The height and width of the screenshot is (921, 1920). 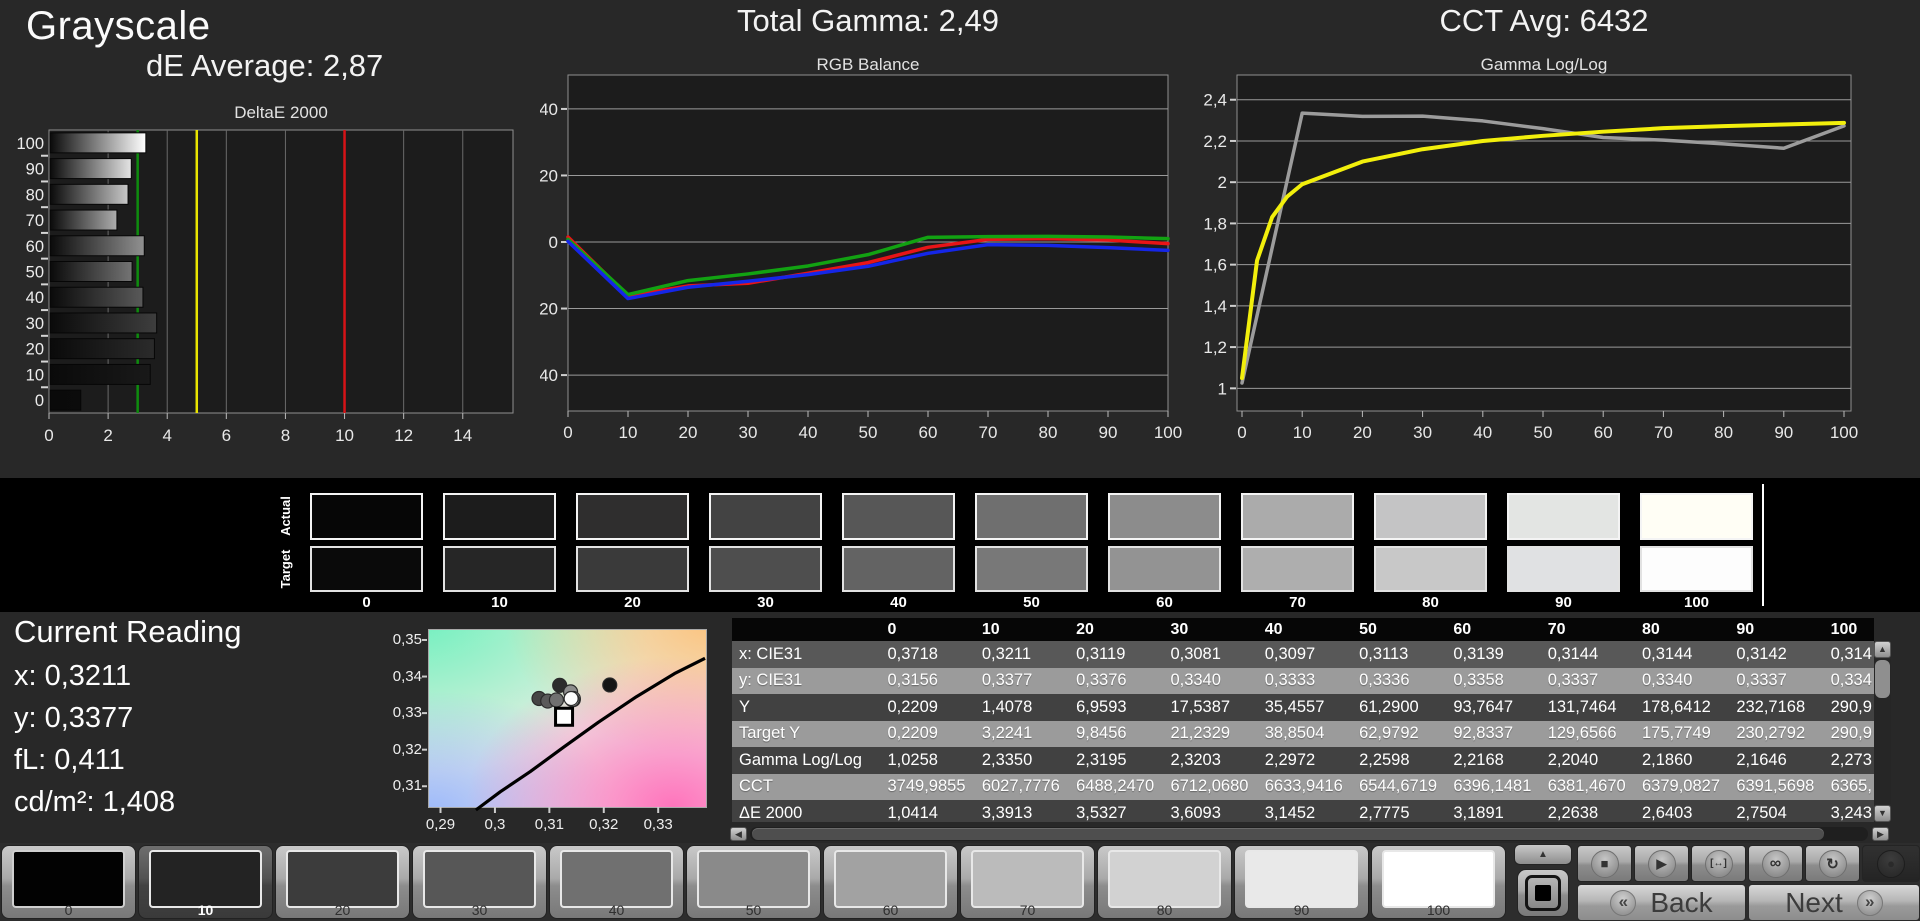 I want to click on gray-patch-button-20: 20, so click(x=342, y=882).